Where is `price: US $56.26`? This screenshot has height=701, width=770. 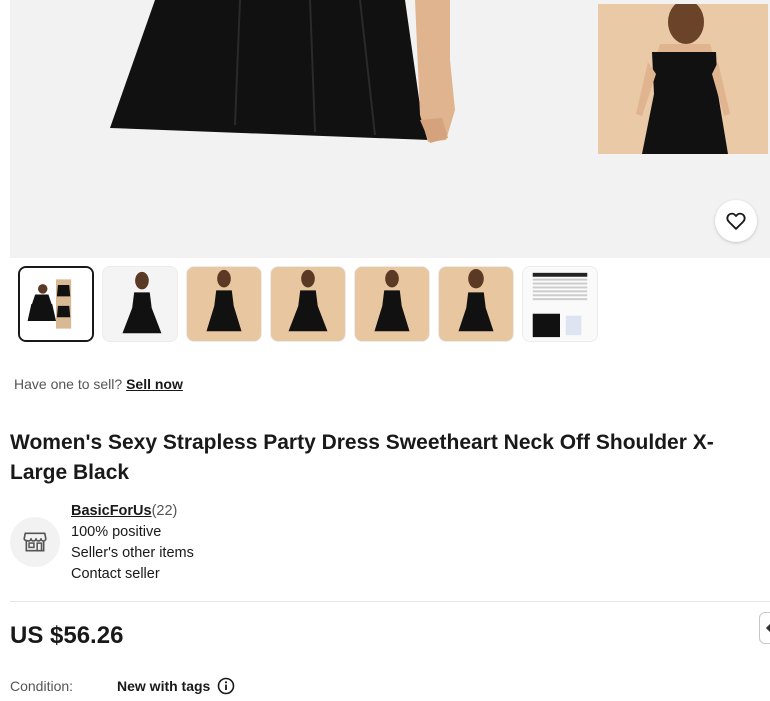 price: US $56.26 is located at coordinates (67, 635).